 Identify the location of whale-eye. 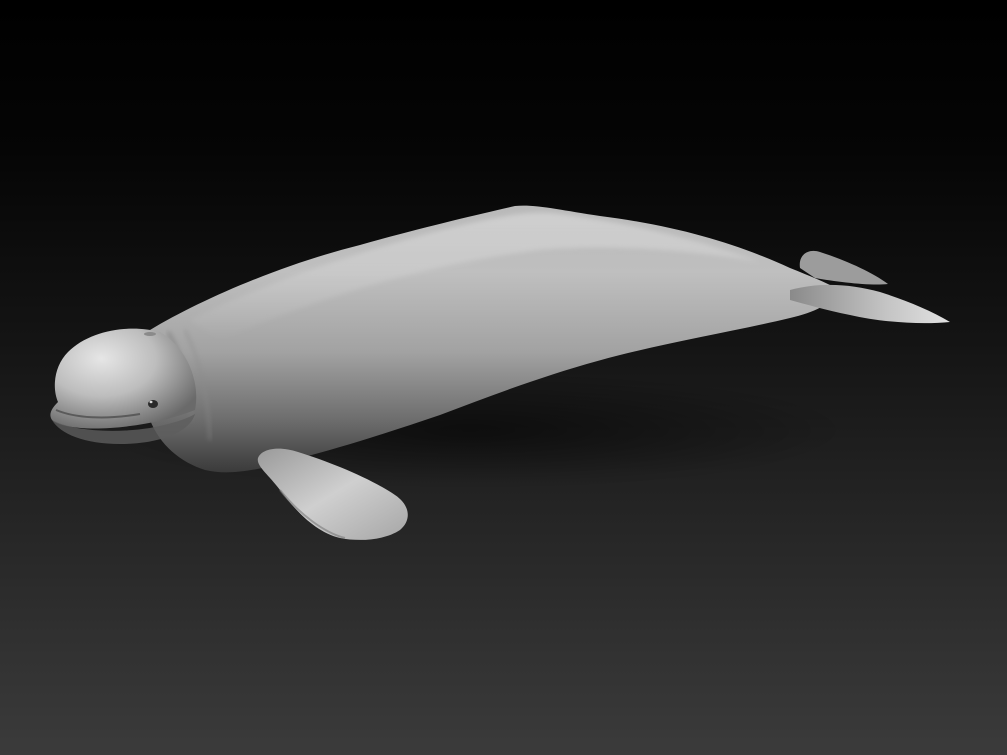
(153, 404).